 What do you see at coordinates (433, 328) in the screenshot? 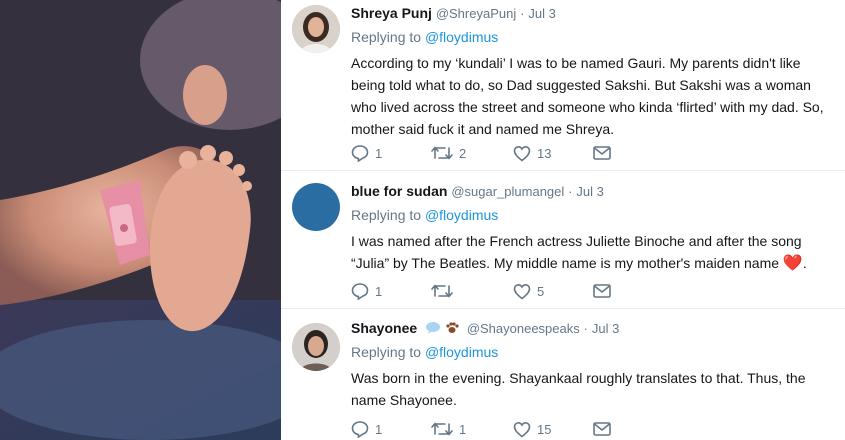
I see `speech-bubble-badge-icon` at bounding box center [433, 328].